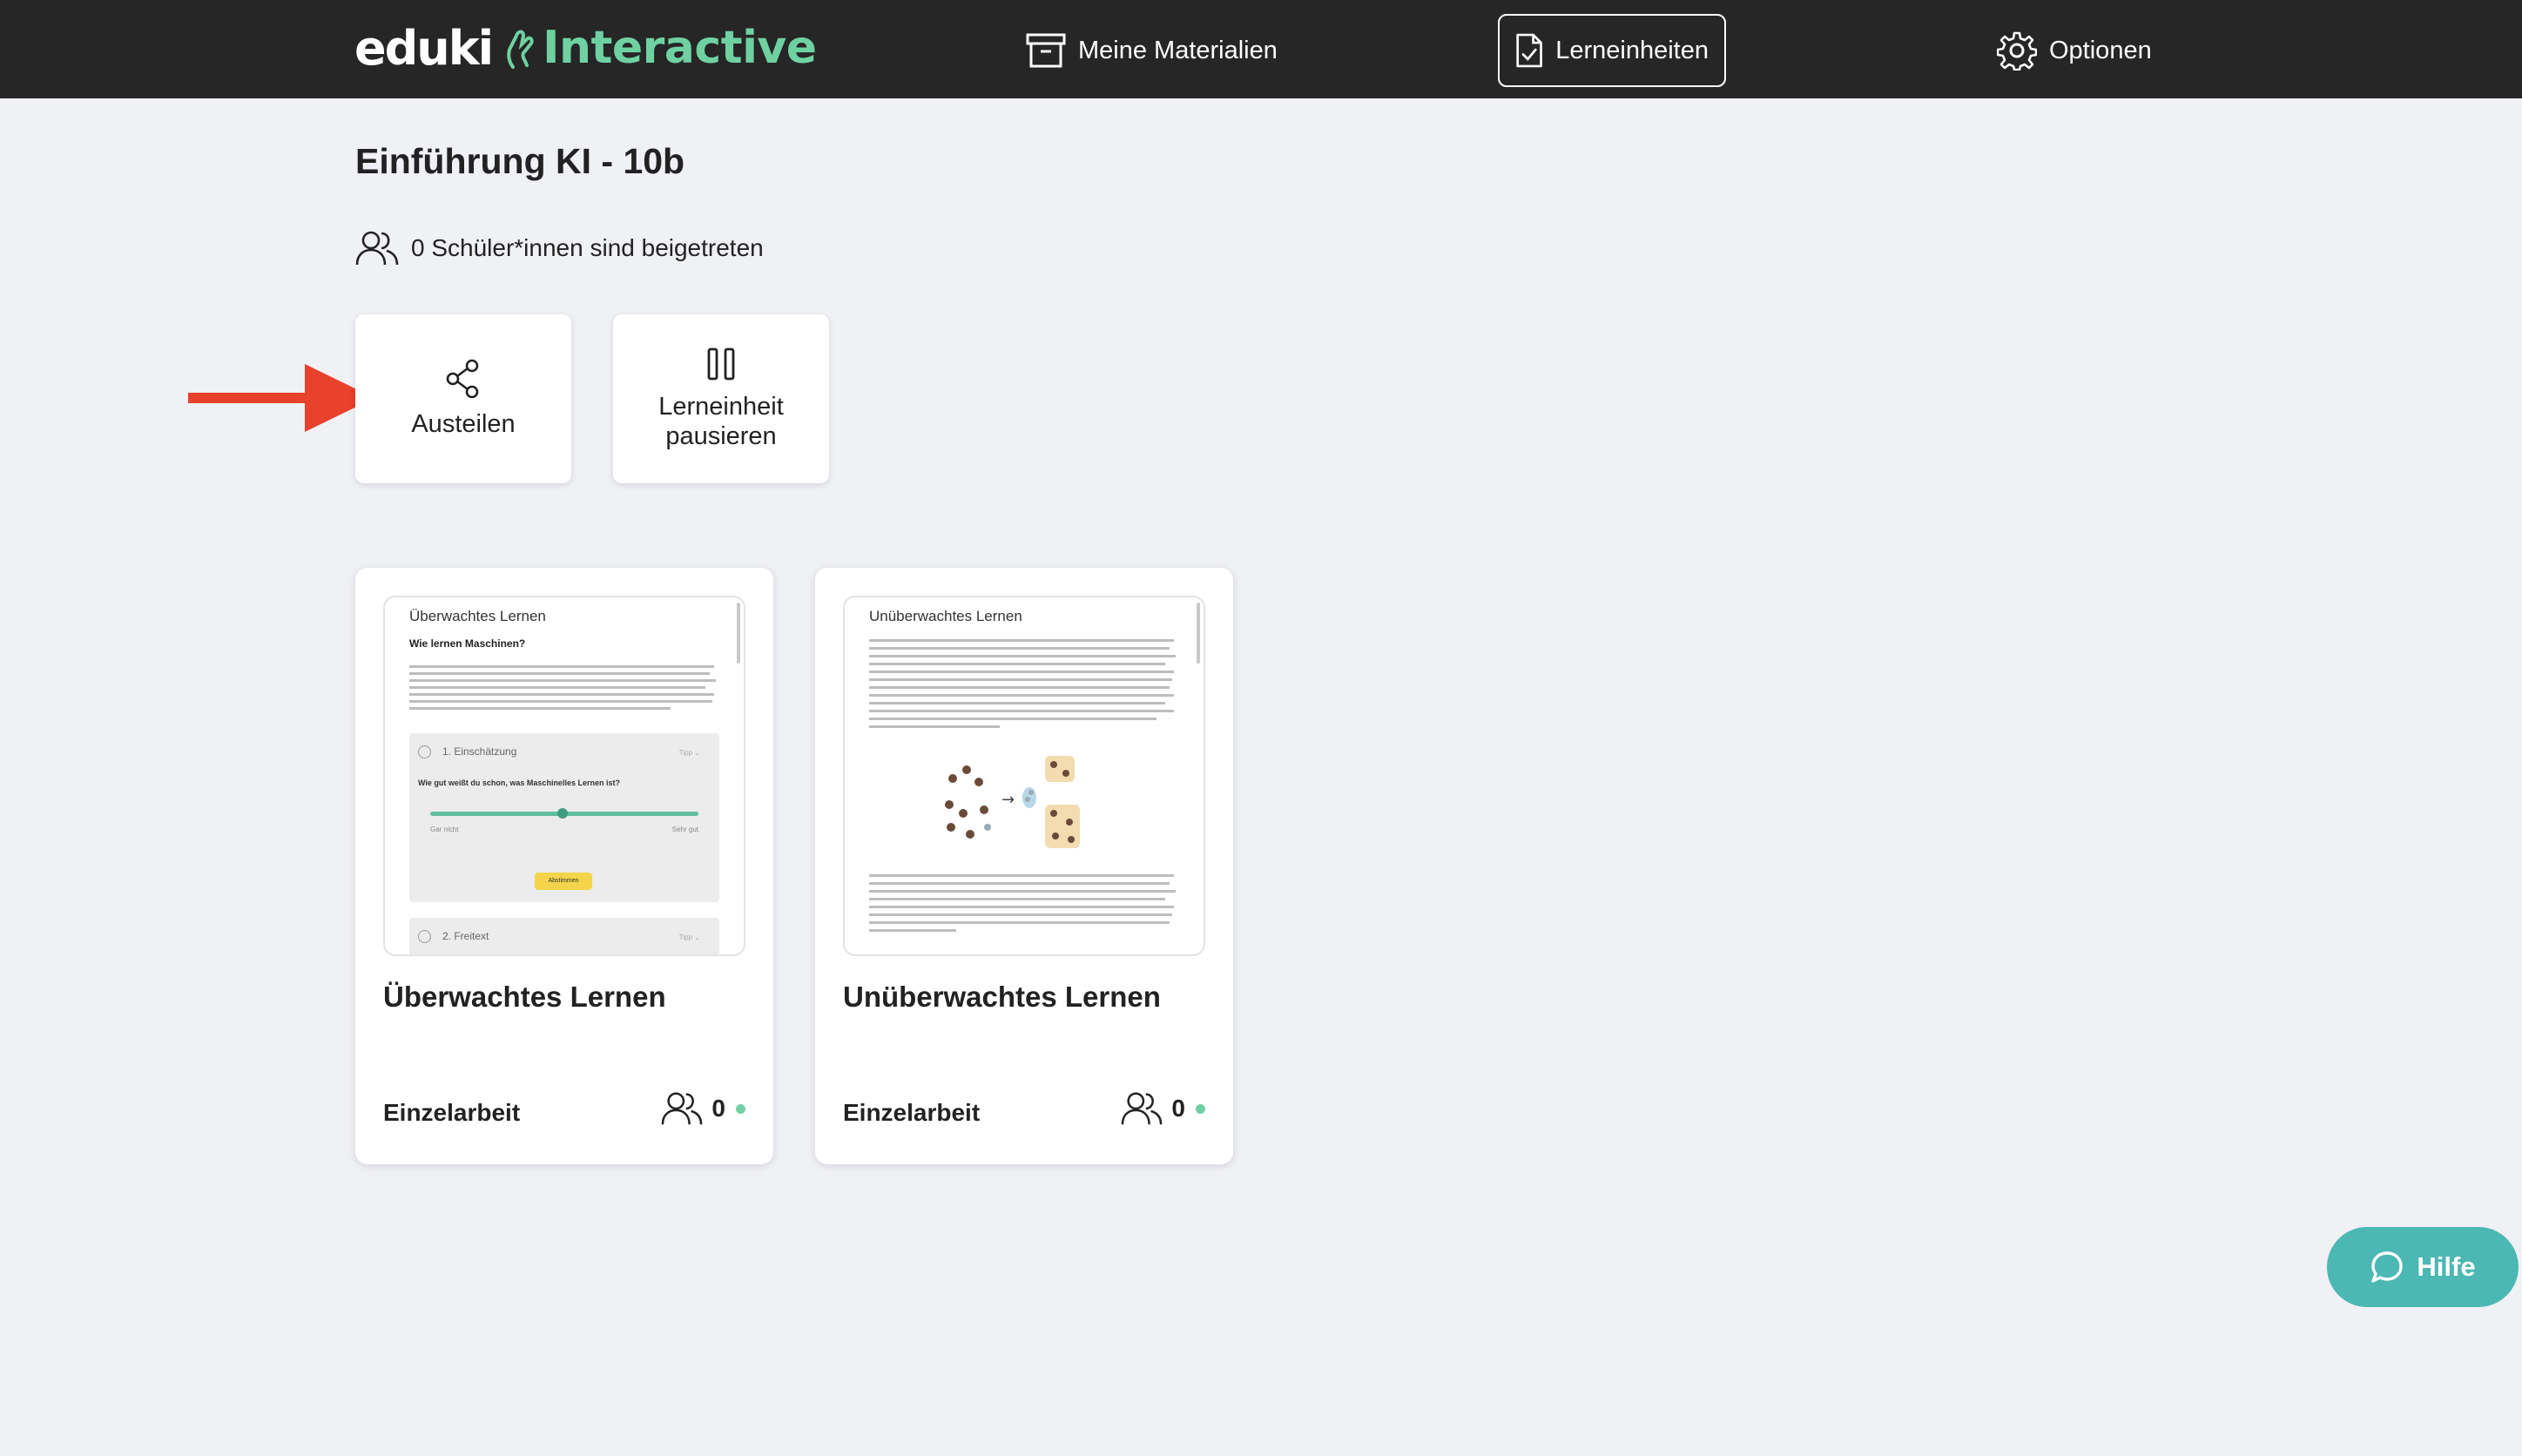 The image size is (2522, 1456). I want to click on pause-icon, so click(721, 364).